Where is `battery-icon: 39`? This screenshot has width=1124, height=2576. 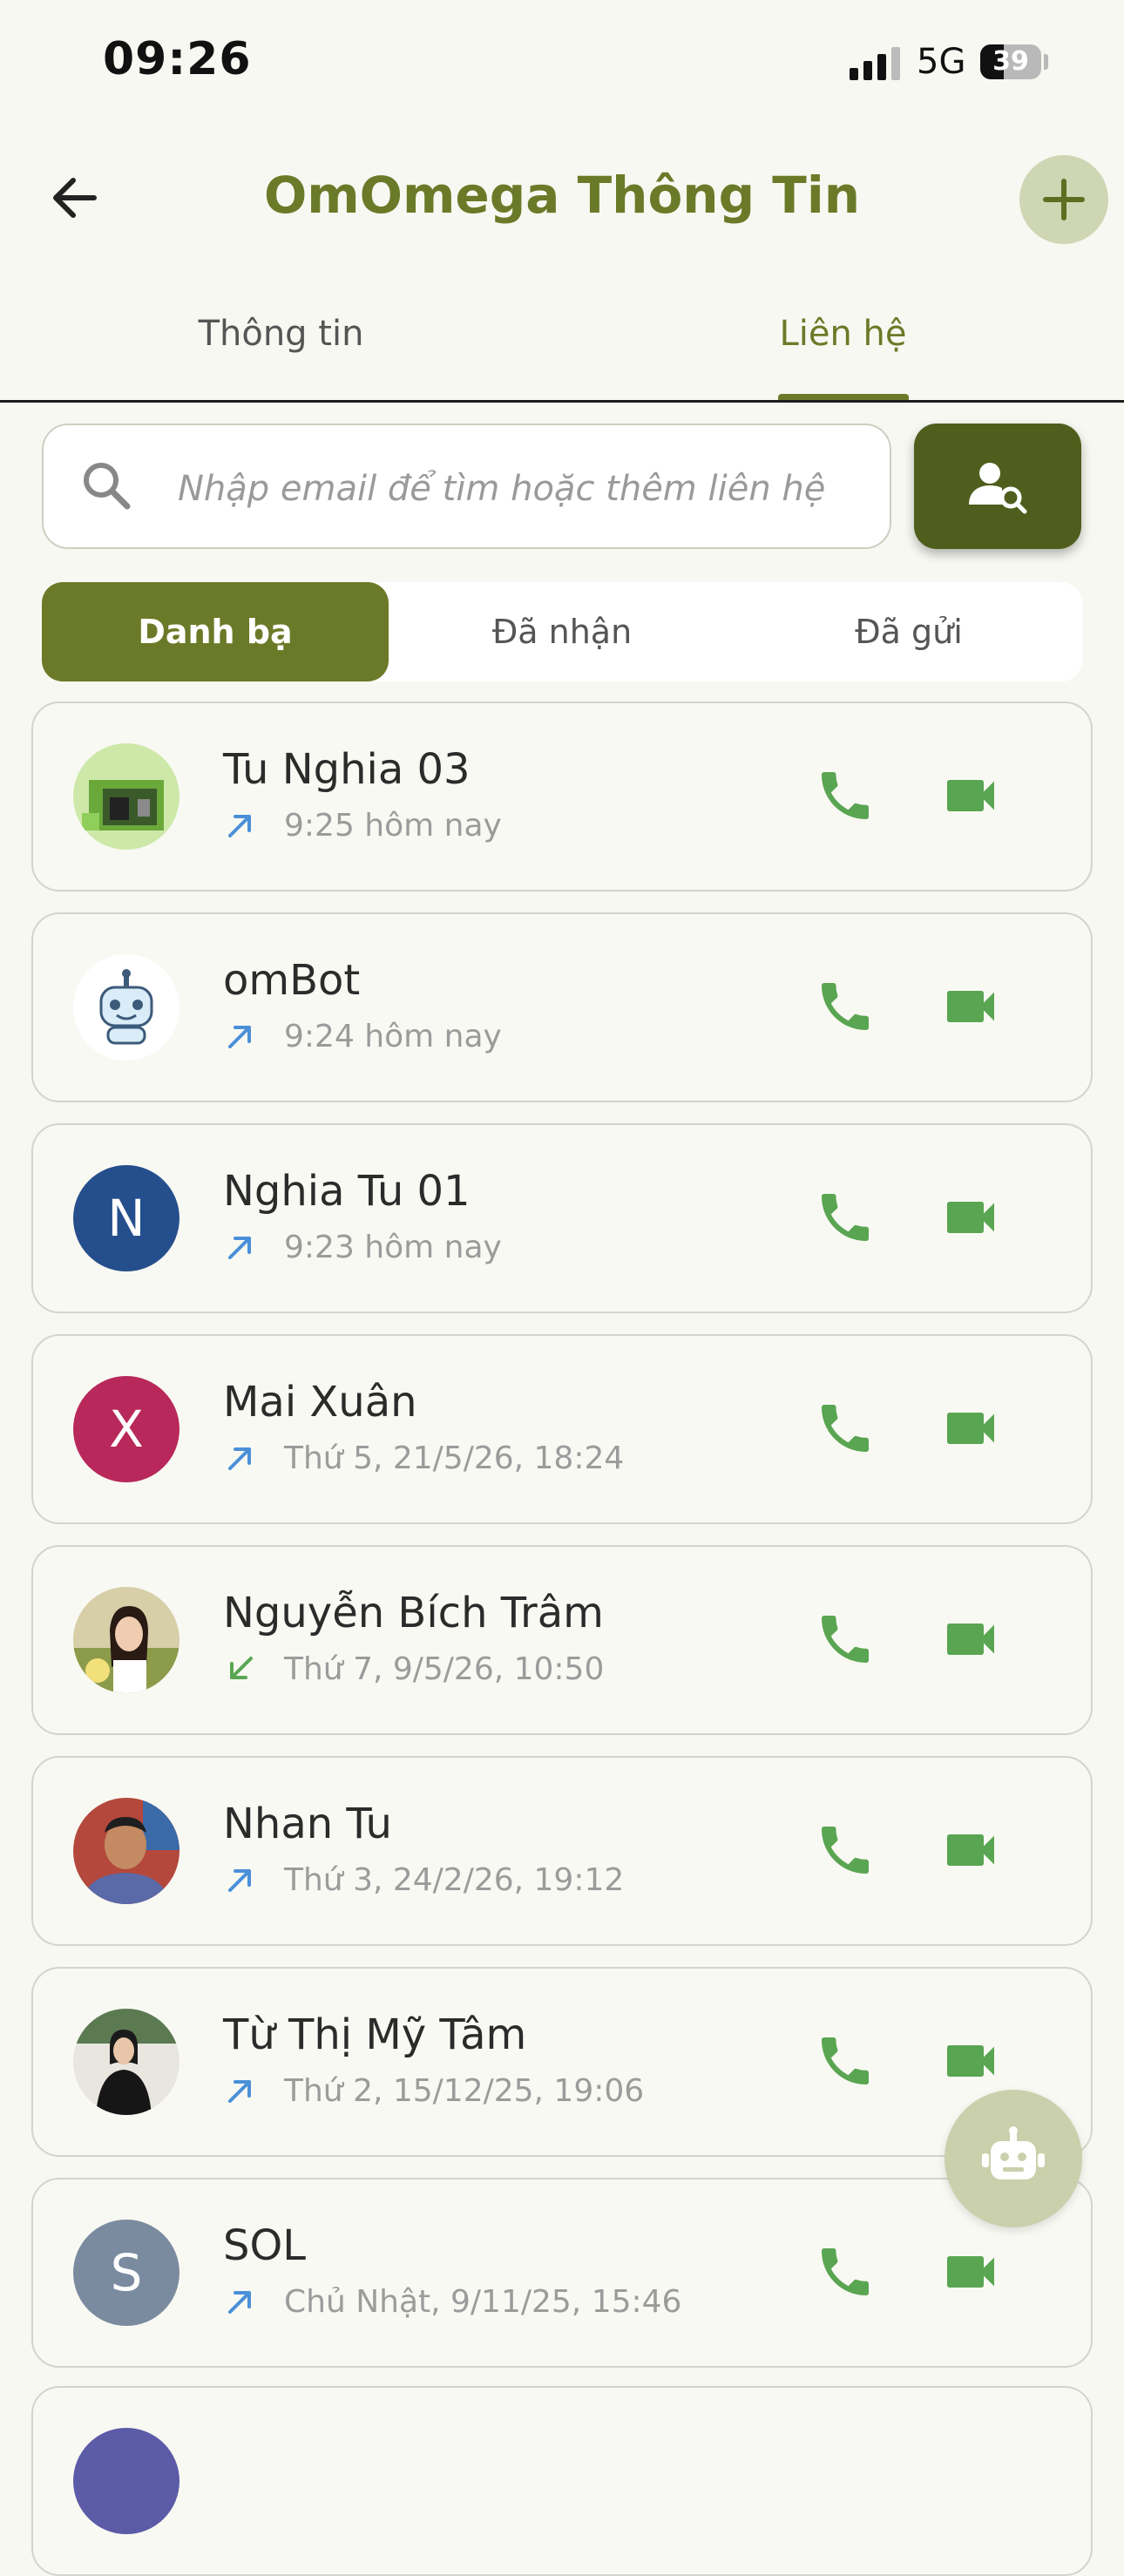
battery-icon: 39 is located at coordinates (1010, 62).